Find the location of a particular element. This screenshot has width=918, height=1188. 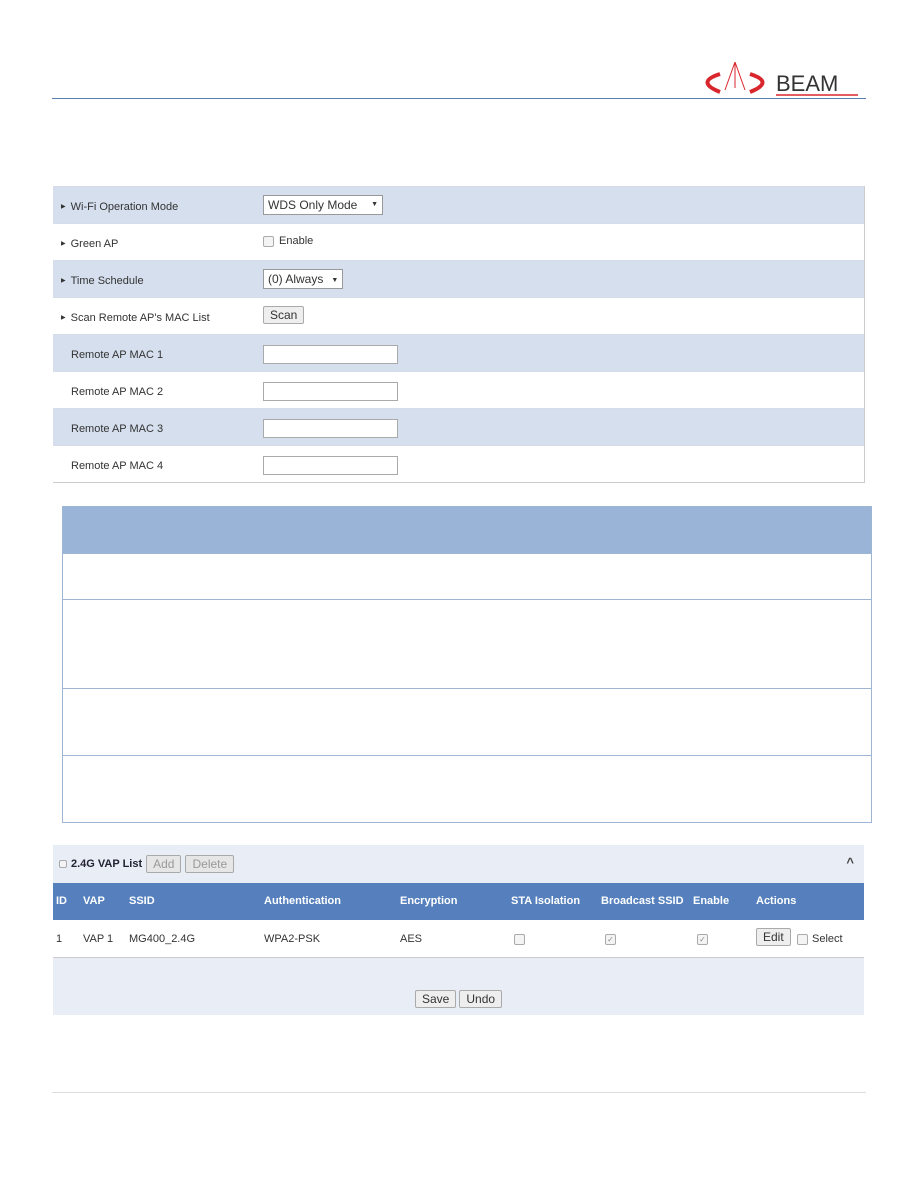

col-ssid: SSID is located at coordinates (142, 901).